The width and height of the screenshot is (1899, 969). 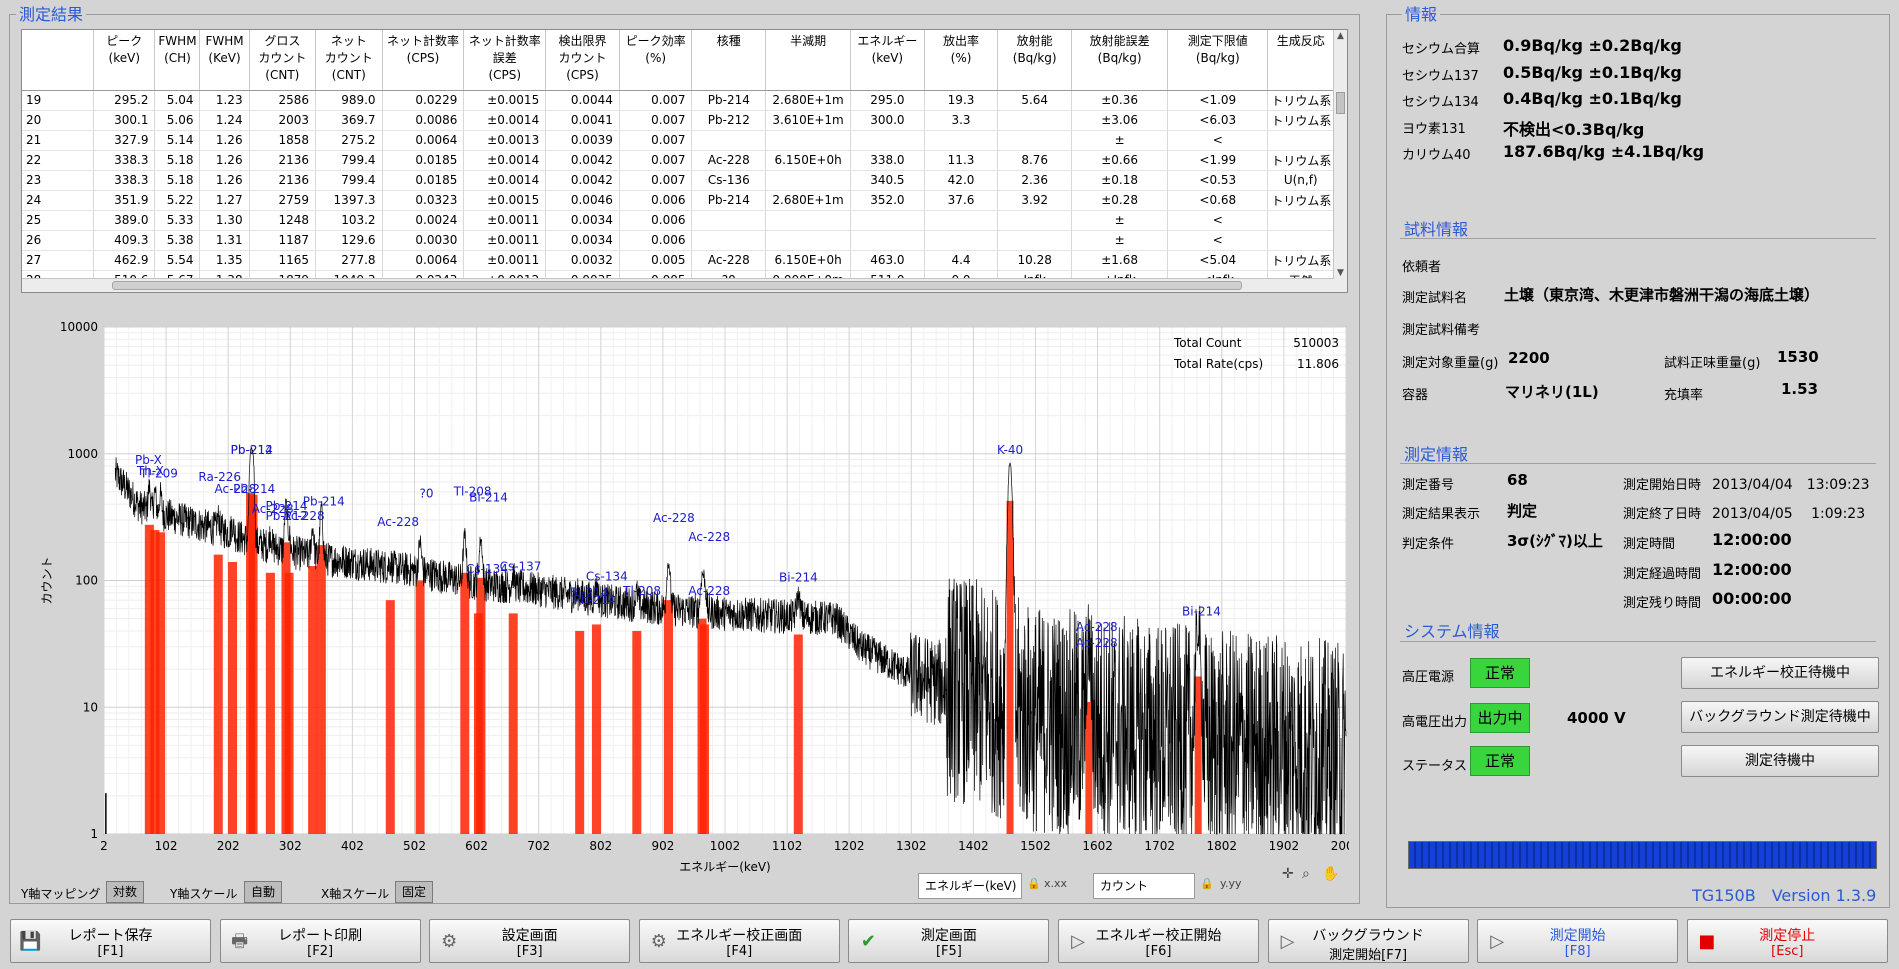 I want to click on measure-no-value: 68, so click(x=1517, y=480).